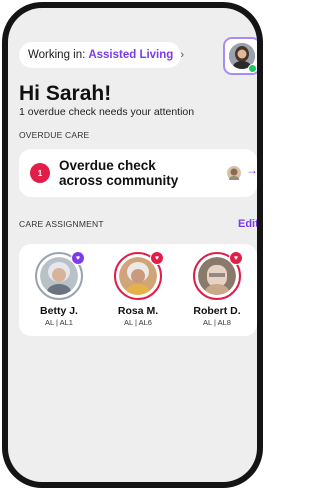  I want to click on online-status-icon, so click(252, 68).